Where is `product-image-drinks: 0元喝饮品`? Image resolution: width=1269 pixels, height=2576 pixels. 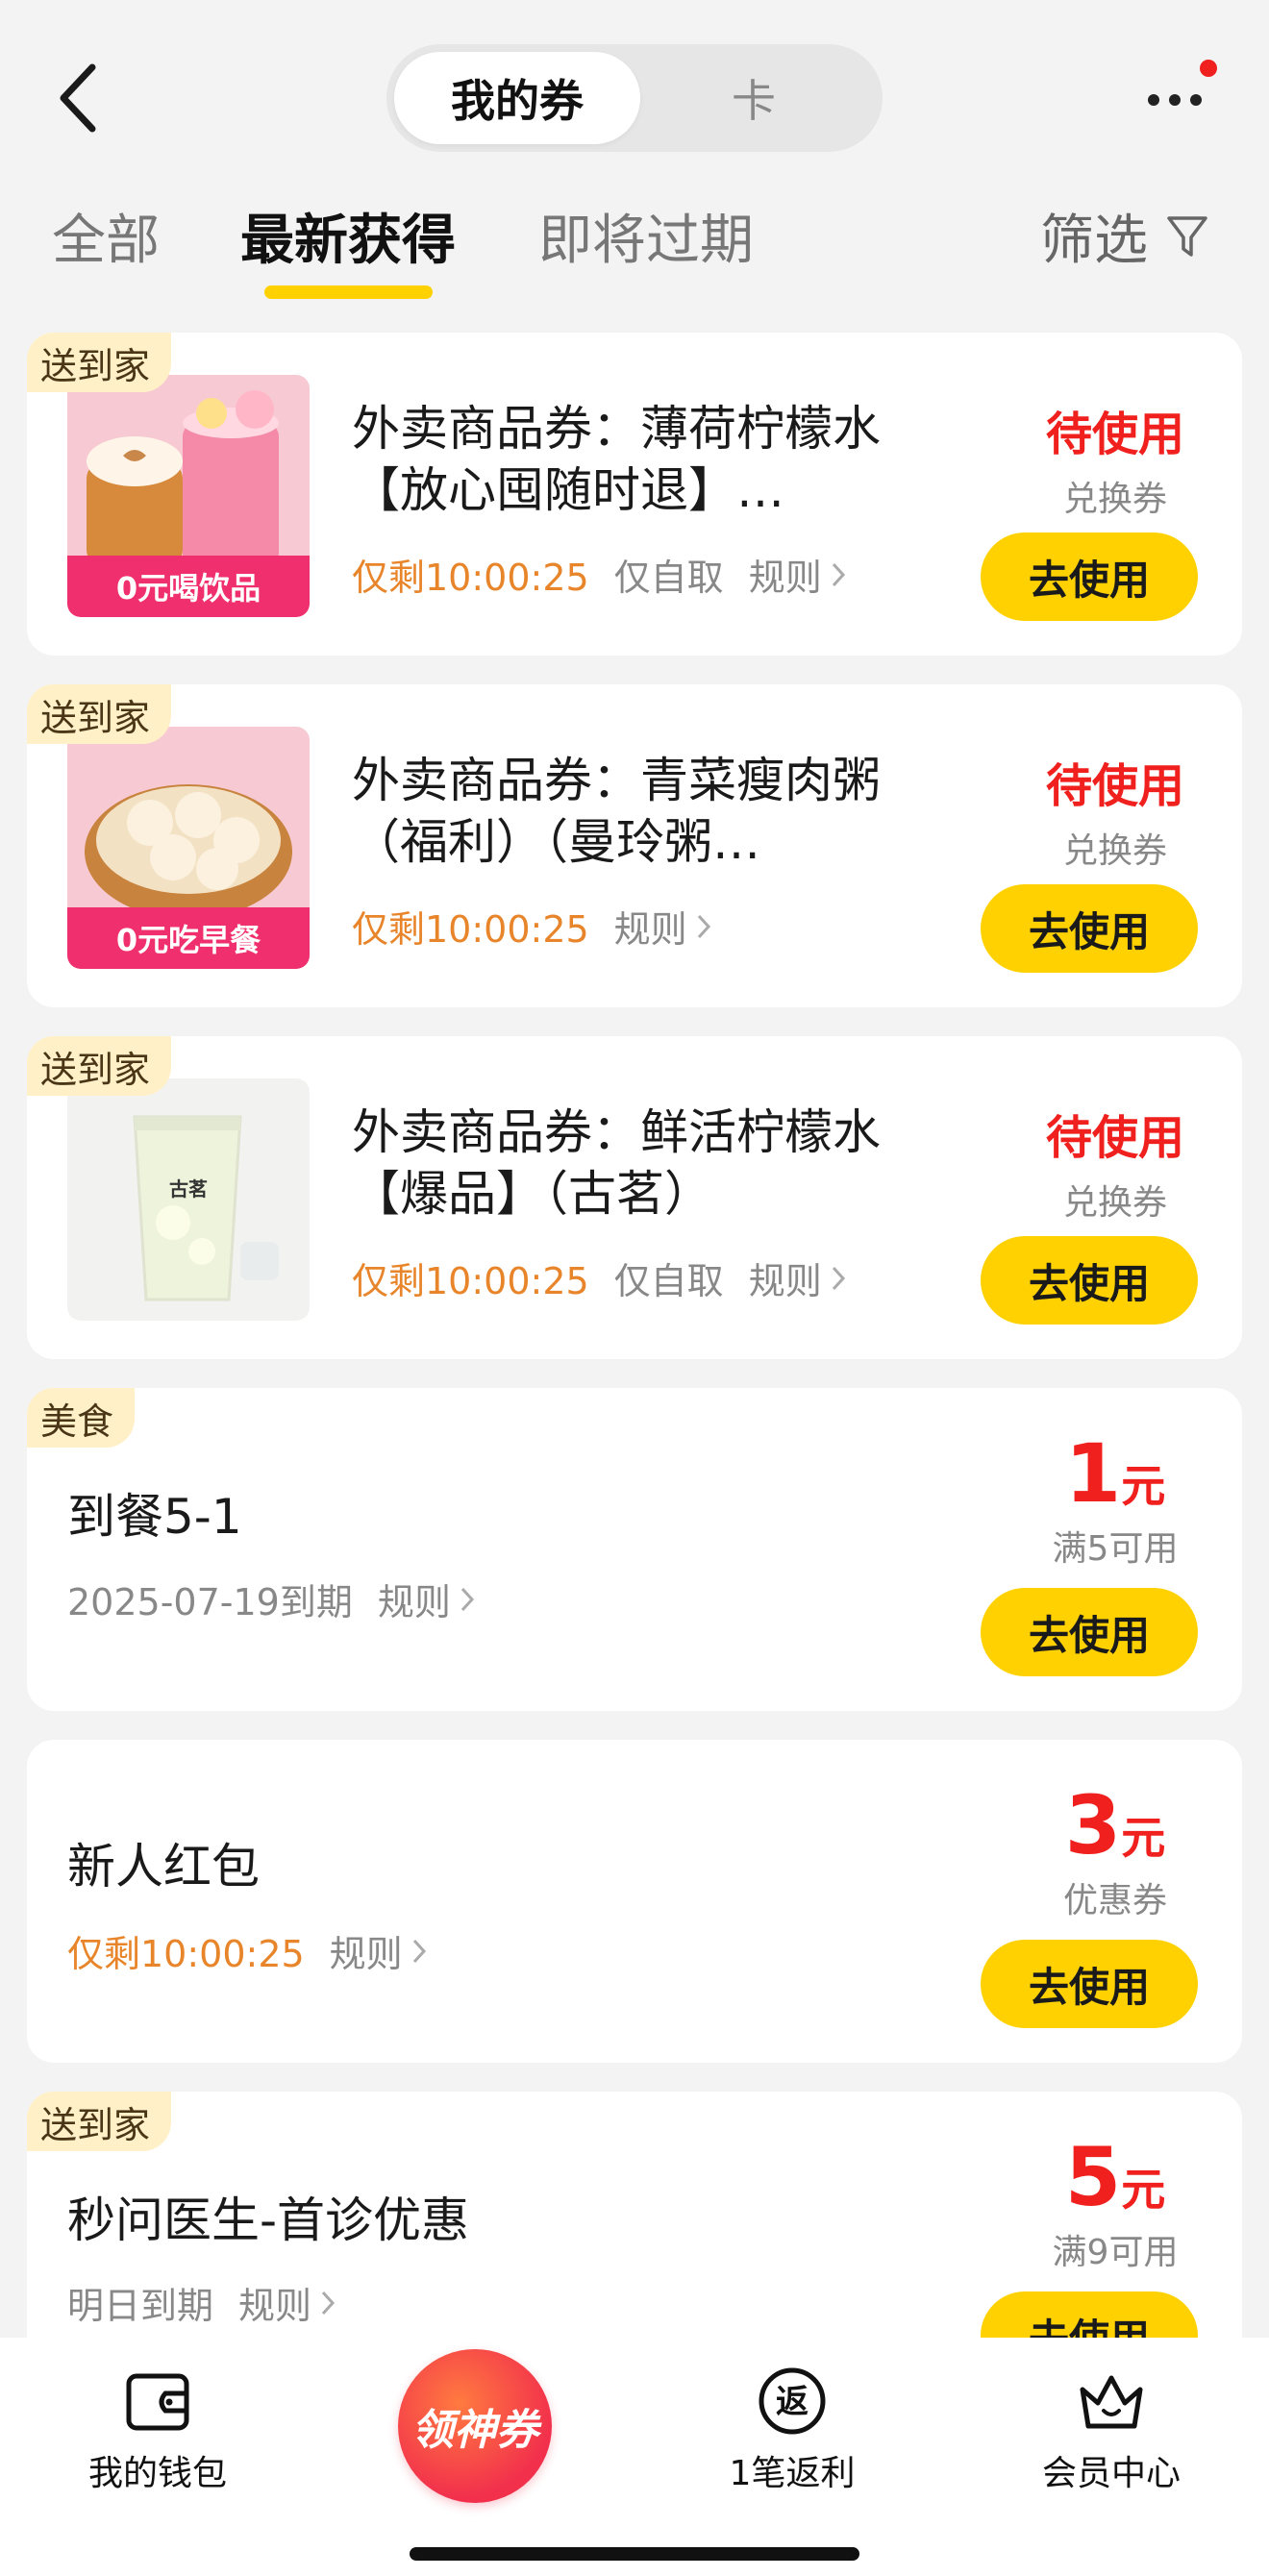 product-image-drinks: 0元喝饮品 is located at coordinates (188, 496).